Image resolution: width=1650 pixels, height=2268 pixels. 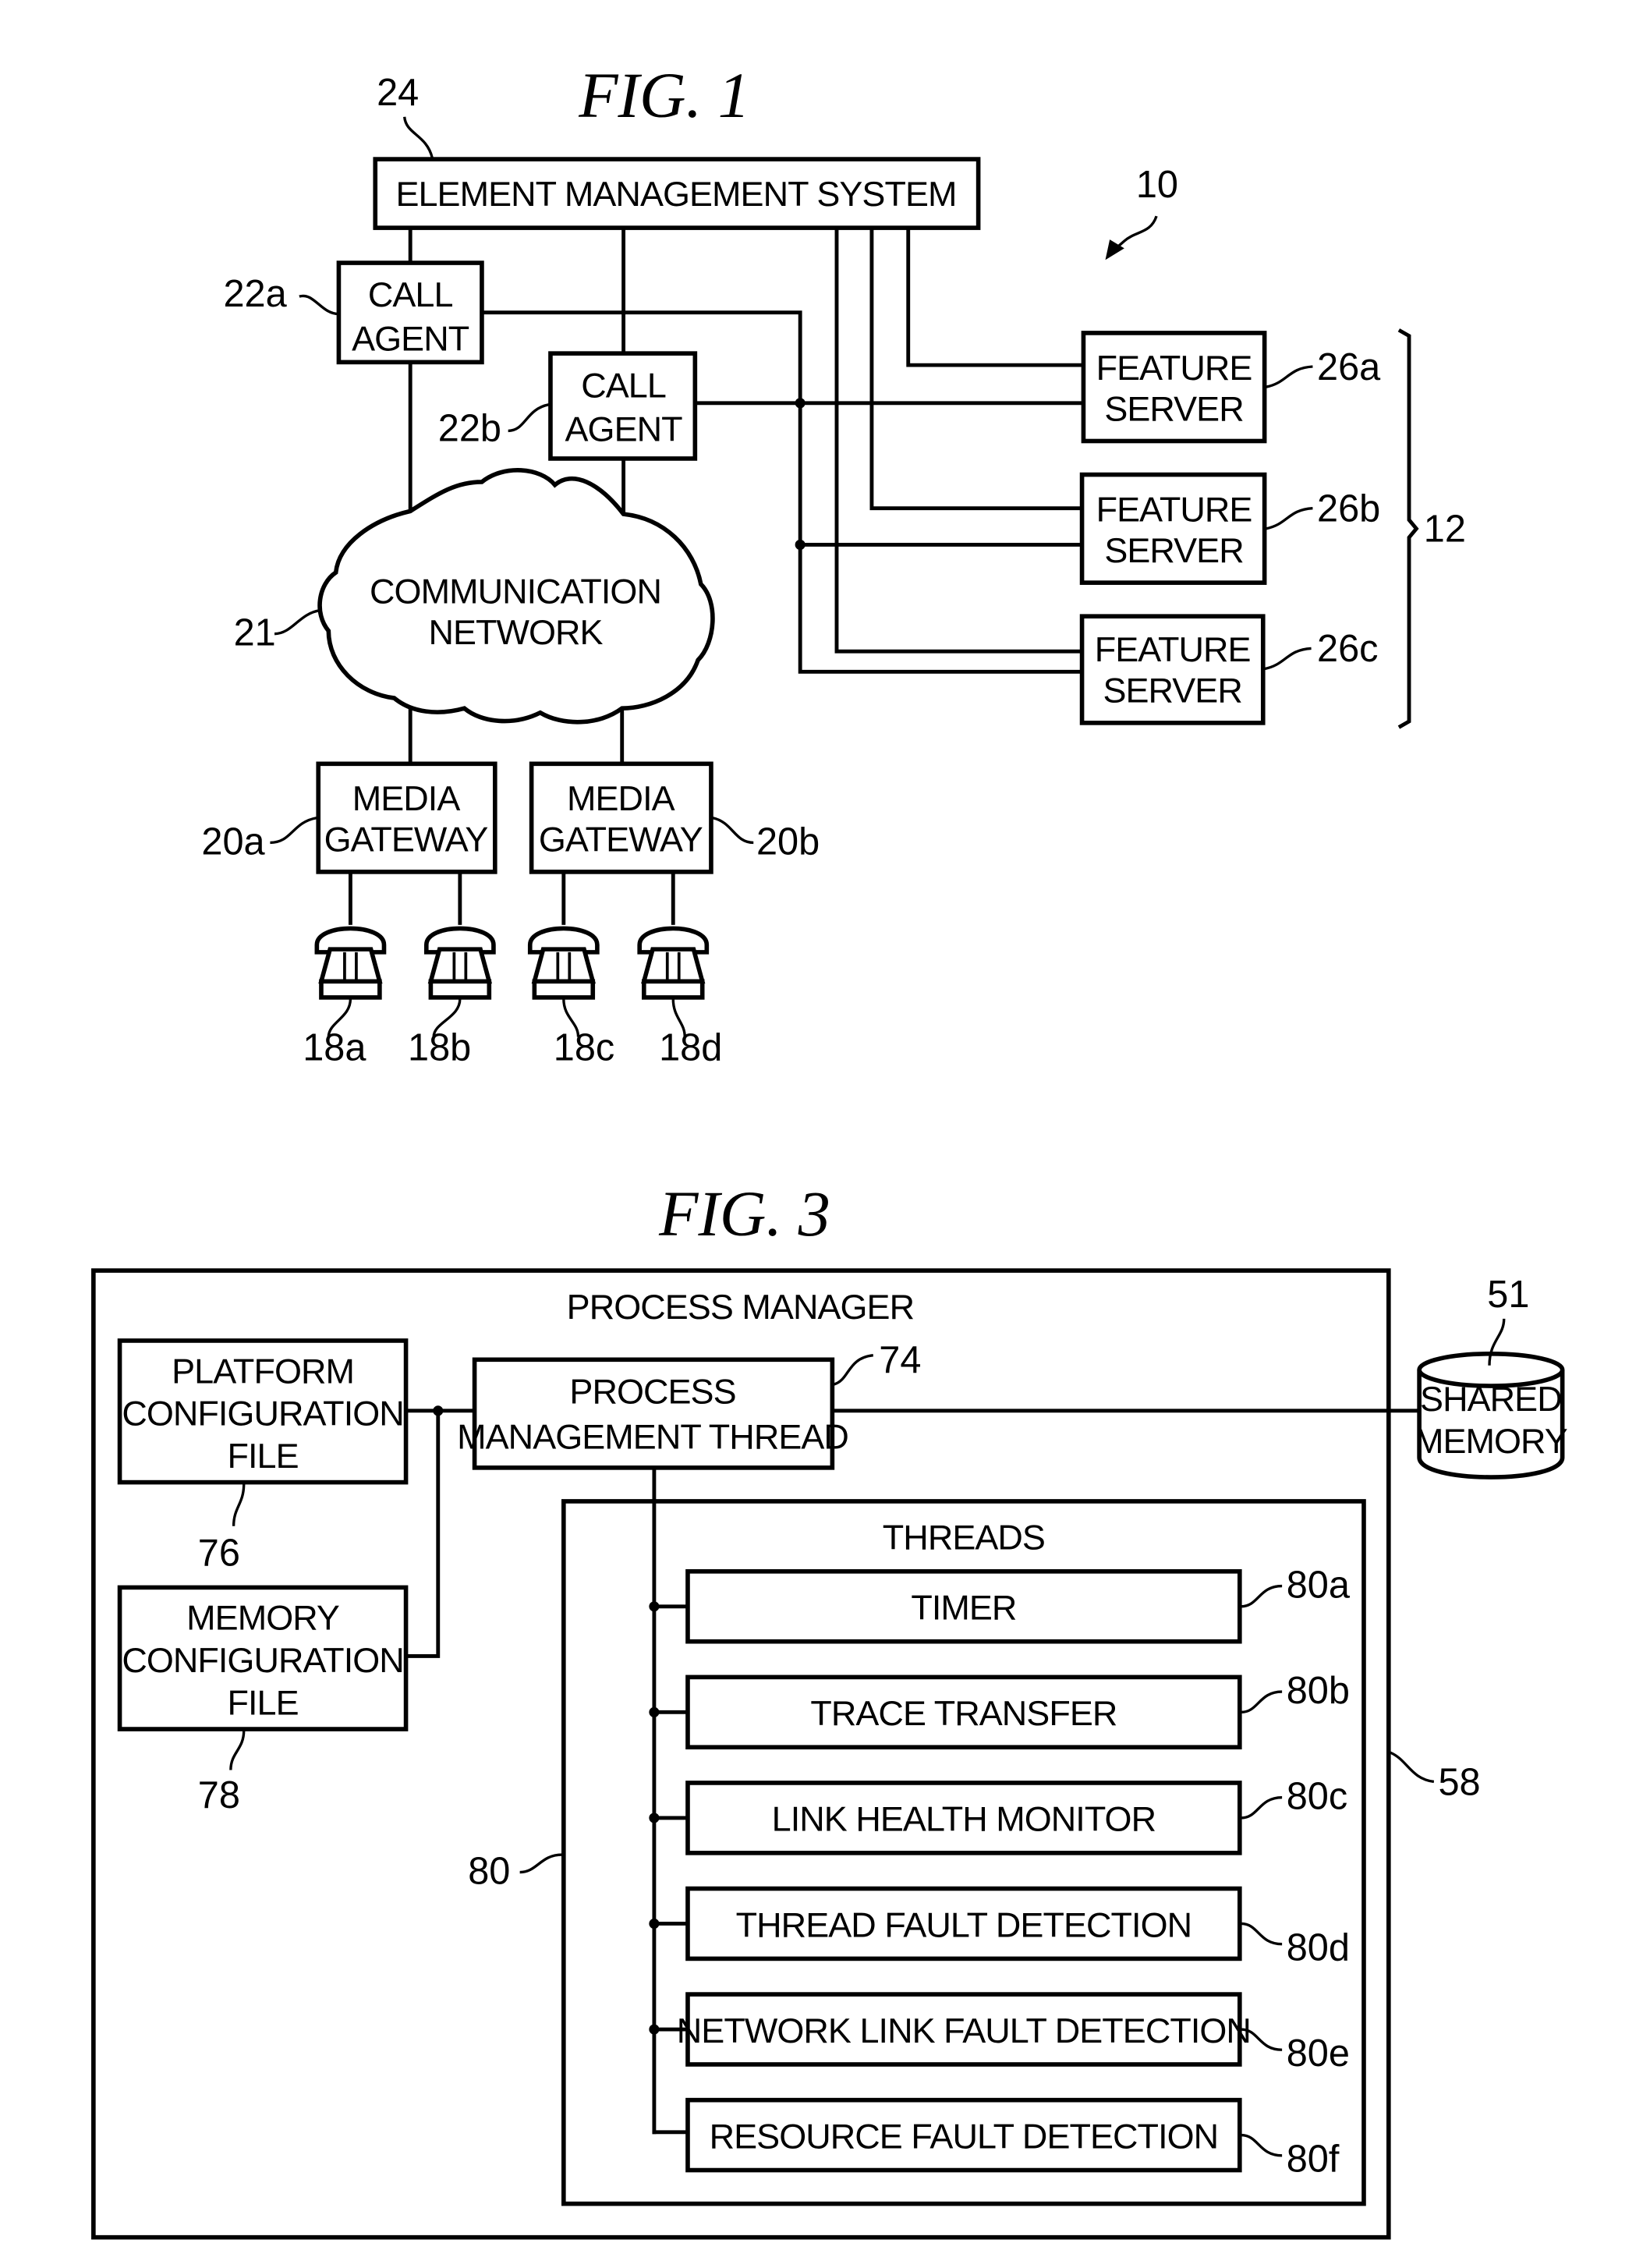 I want to click on thread-label: THREAD FAULT DETECTION, so click(x=964, y=1924).